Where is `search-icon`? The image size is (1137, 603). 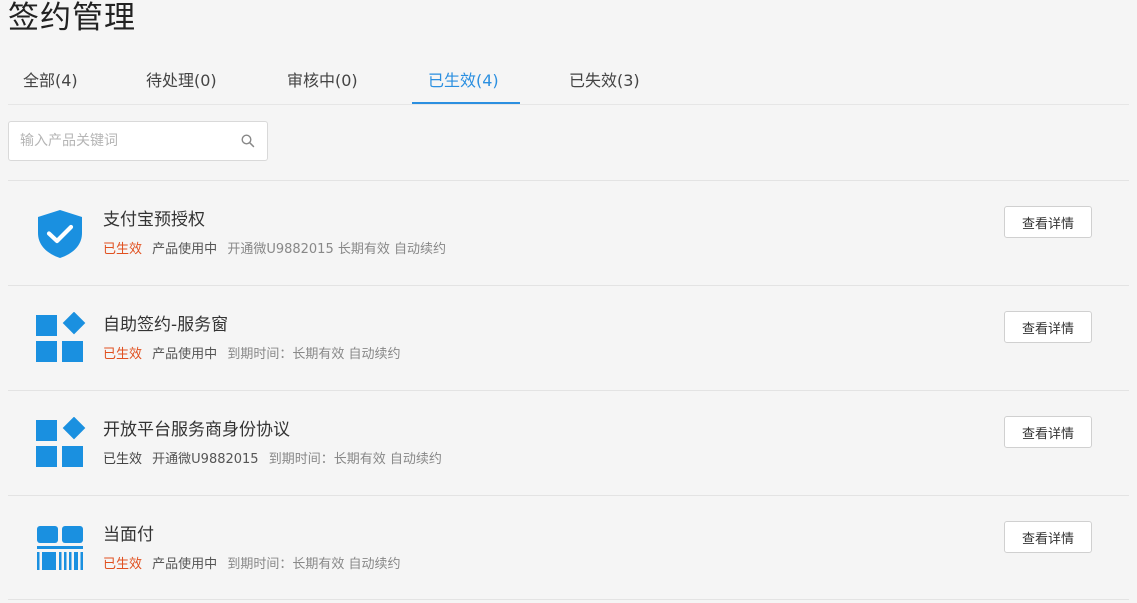 search-icon is located at coordinates (248, 141).